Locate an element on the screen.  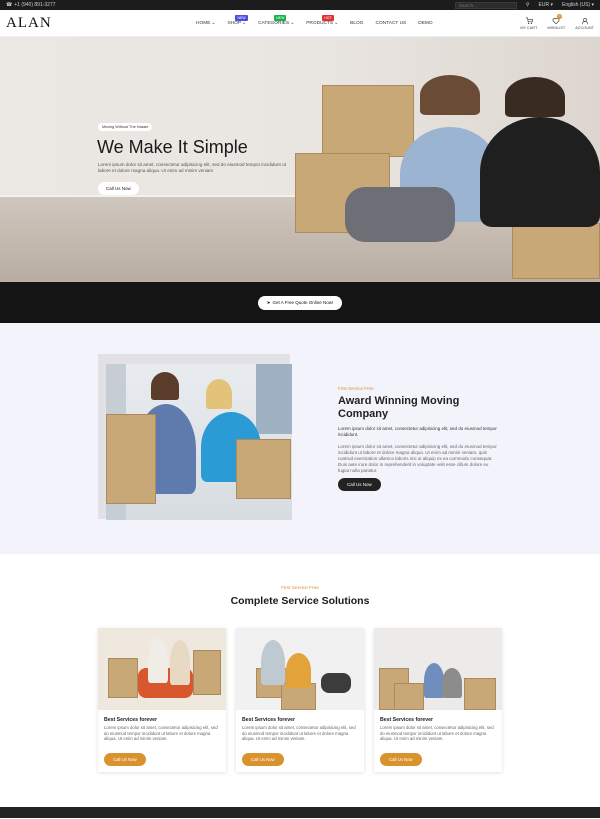
phone-info: ☎ +1 (940) 891-3277 is located at coordinates (31, 5).